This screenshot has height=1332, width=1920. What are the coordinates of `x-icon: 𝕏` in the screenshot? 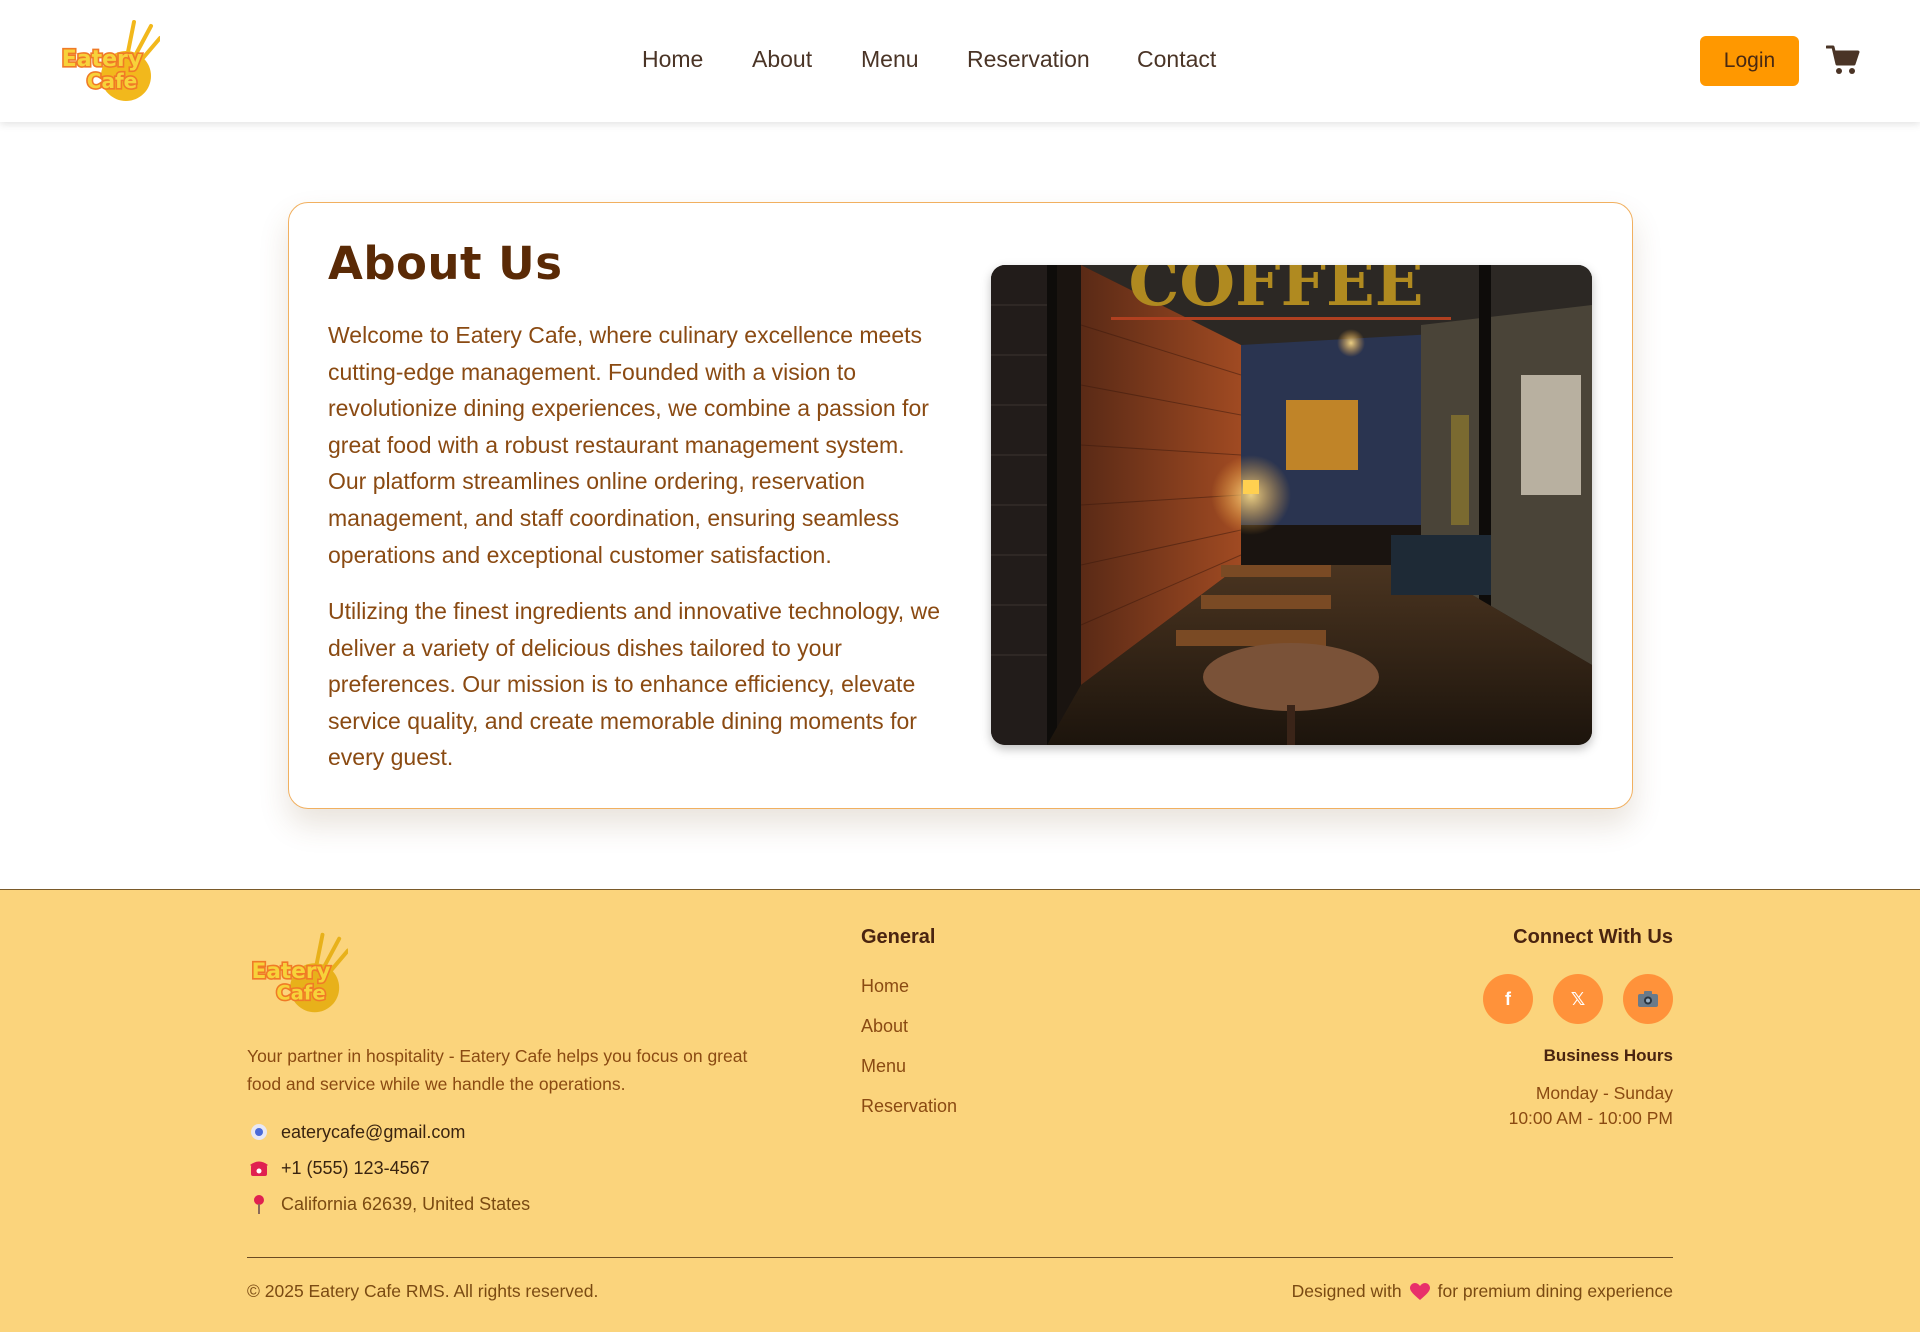 It's located at (1578, 998).